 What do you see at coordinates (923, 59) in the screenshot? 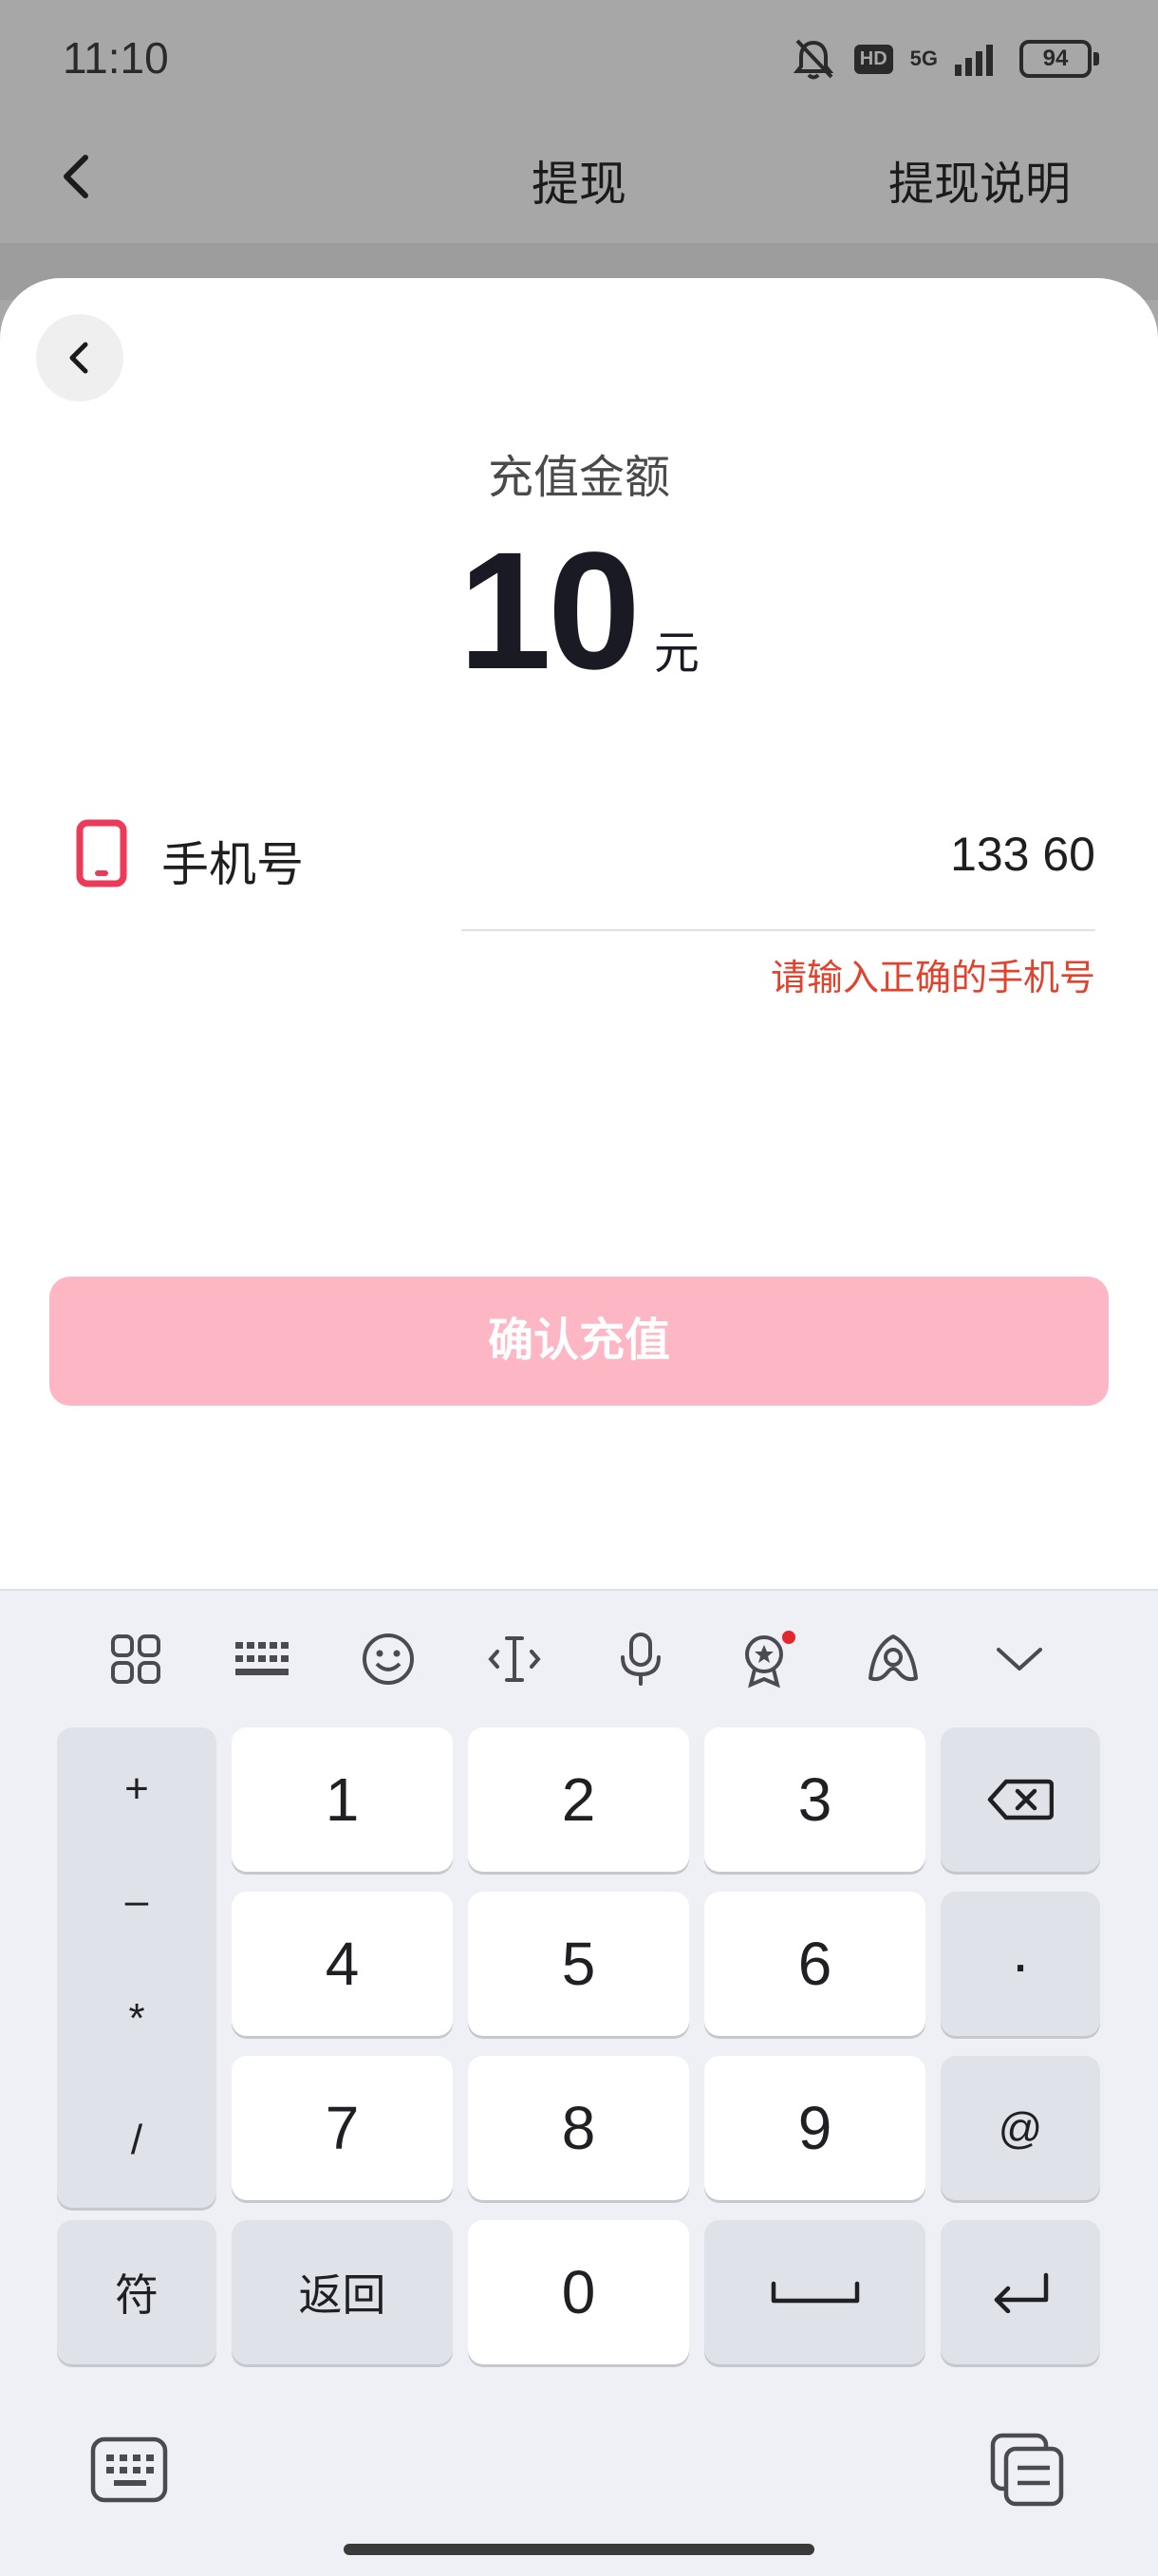
I see `network-type: 5G` at bounding box center [923, 59].